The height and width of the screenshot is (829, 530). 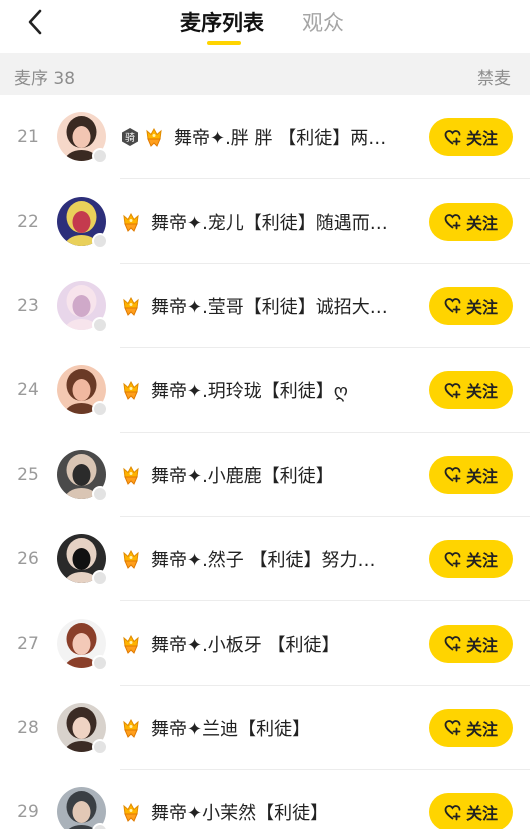 I want to click on mute-mic-button: 禁麦, so click(x=494, y=76).